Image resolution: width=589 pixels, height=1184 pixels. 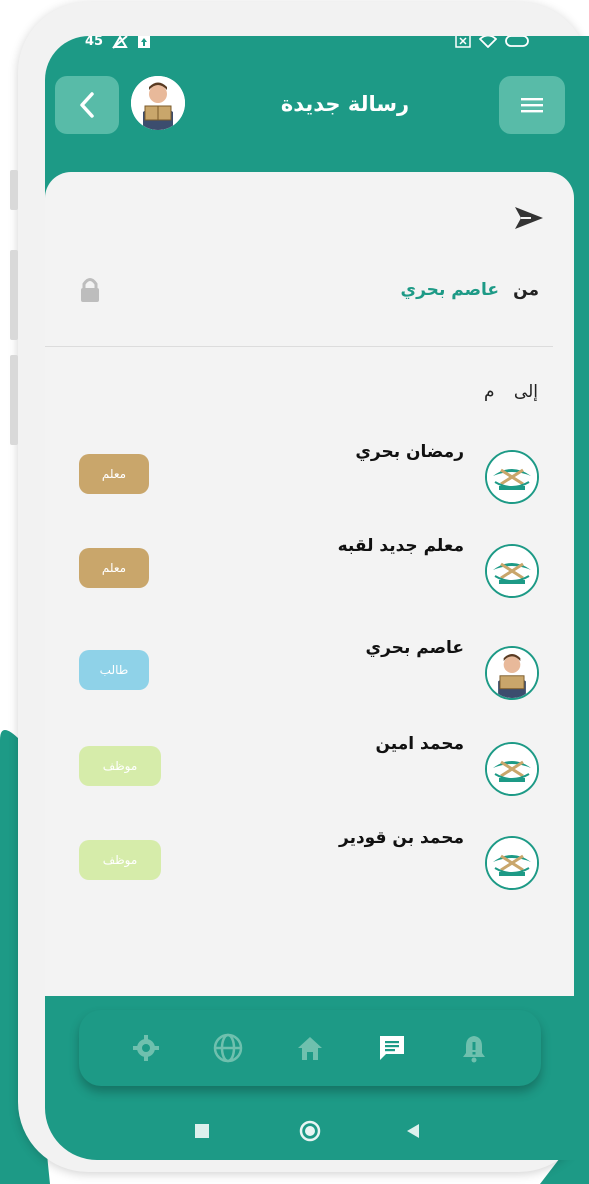 I want to click on close-box-icon, so click(x=463, y=42).